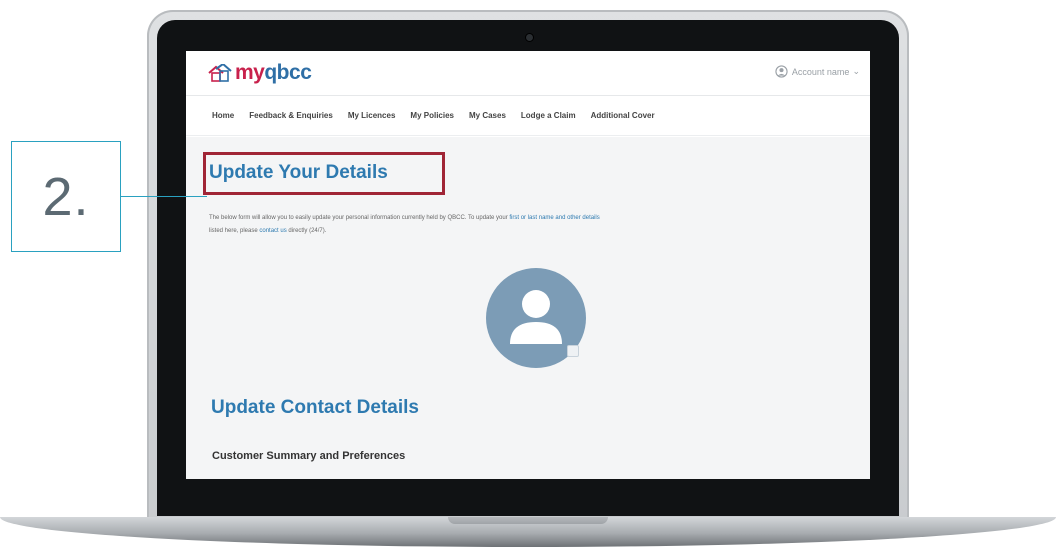  What do you see at coordinates (315, 407) in the screenshot?
I see `section-title-contact: Update Contact Details` at bounding box center [315, 407].